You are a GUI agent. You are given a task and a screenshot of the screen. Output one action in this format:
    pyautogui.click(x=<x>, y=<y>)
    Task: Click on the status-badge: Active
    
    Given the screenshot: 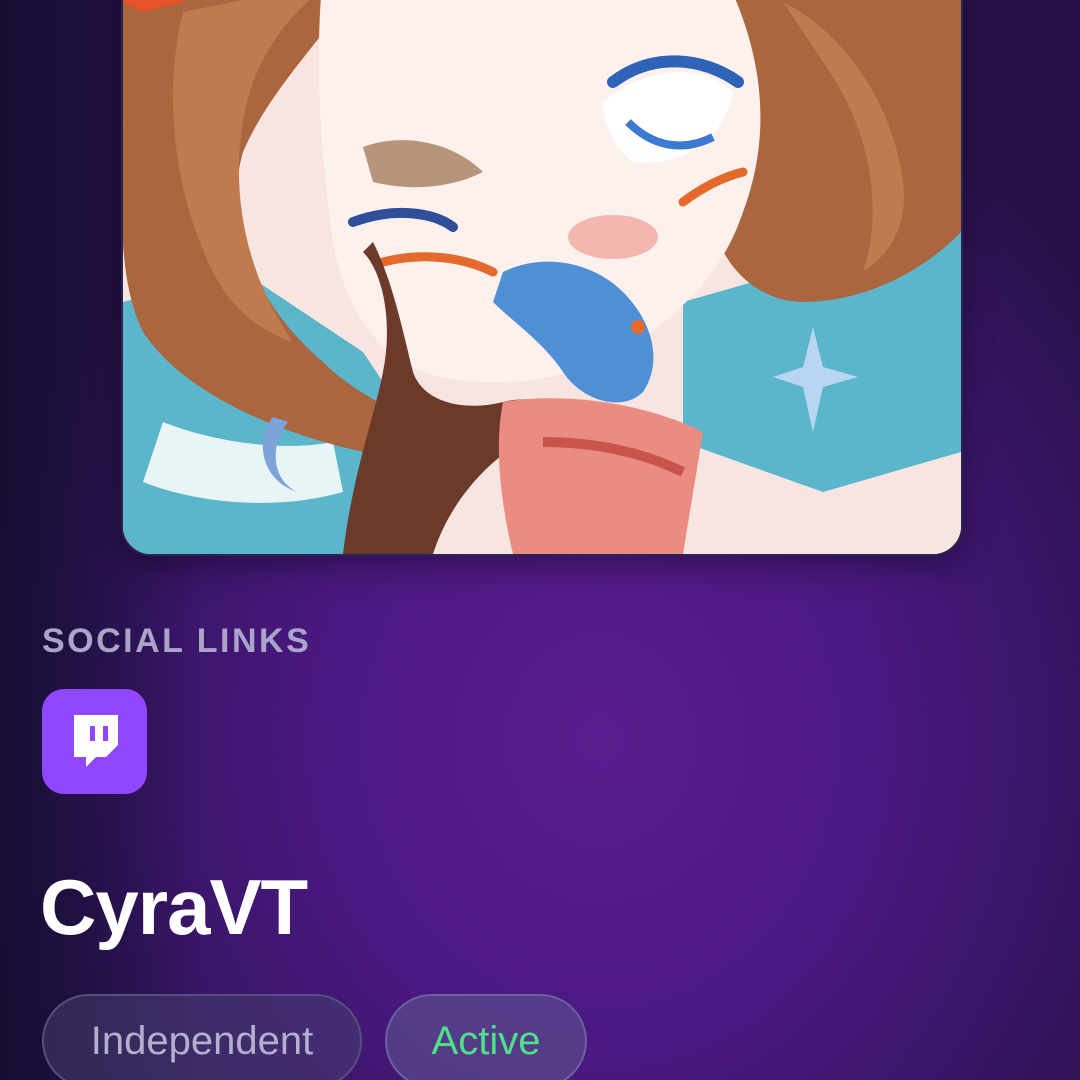 What is the action you would take?
    pyautogui.click(x=486, y=1037)
    